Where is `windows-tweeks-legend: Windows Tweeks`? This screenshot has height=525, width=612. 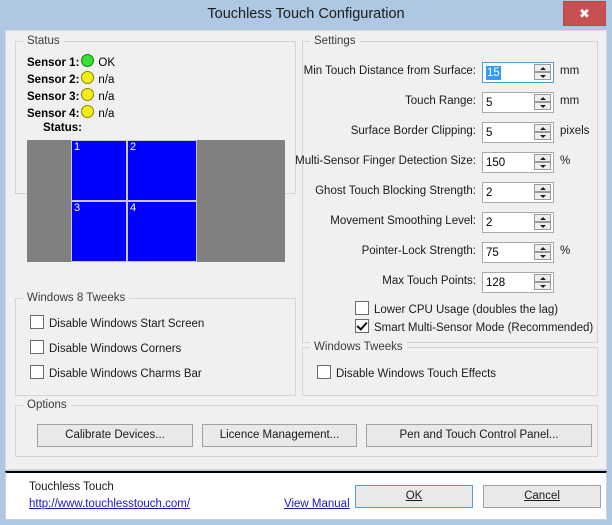 windows-tweeks-legend: Windows Tweeks is located at coordinates (358, 347).